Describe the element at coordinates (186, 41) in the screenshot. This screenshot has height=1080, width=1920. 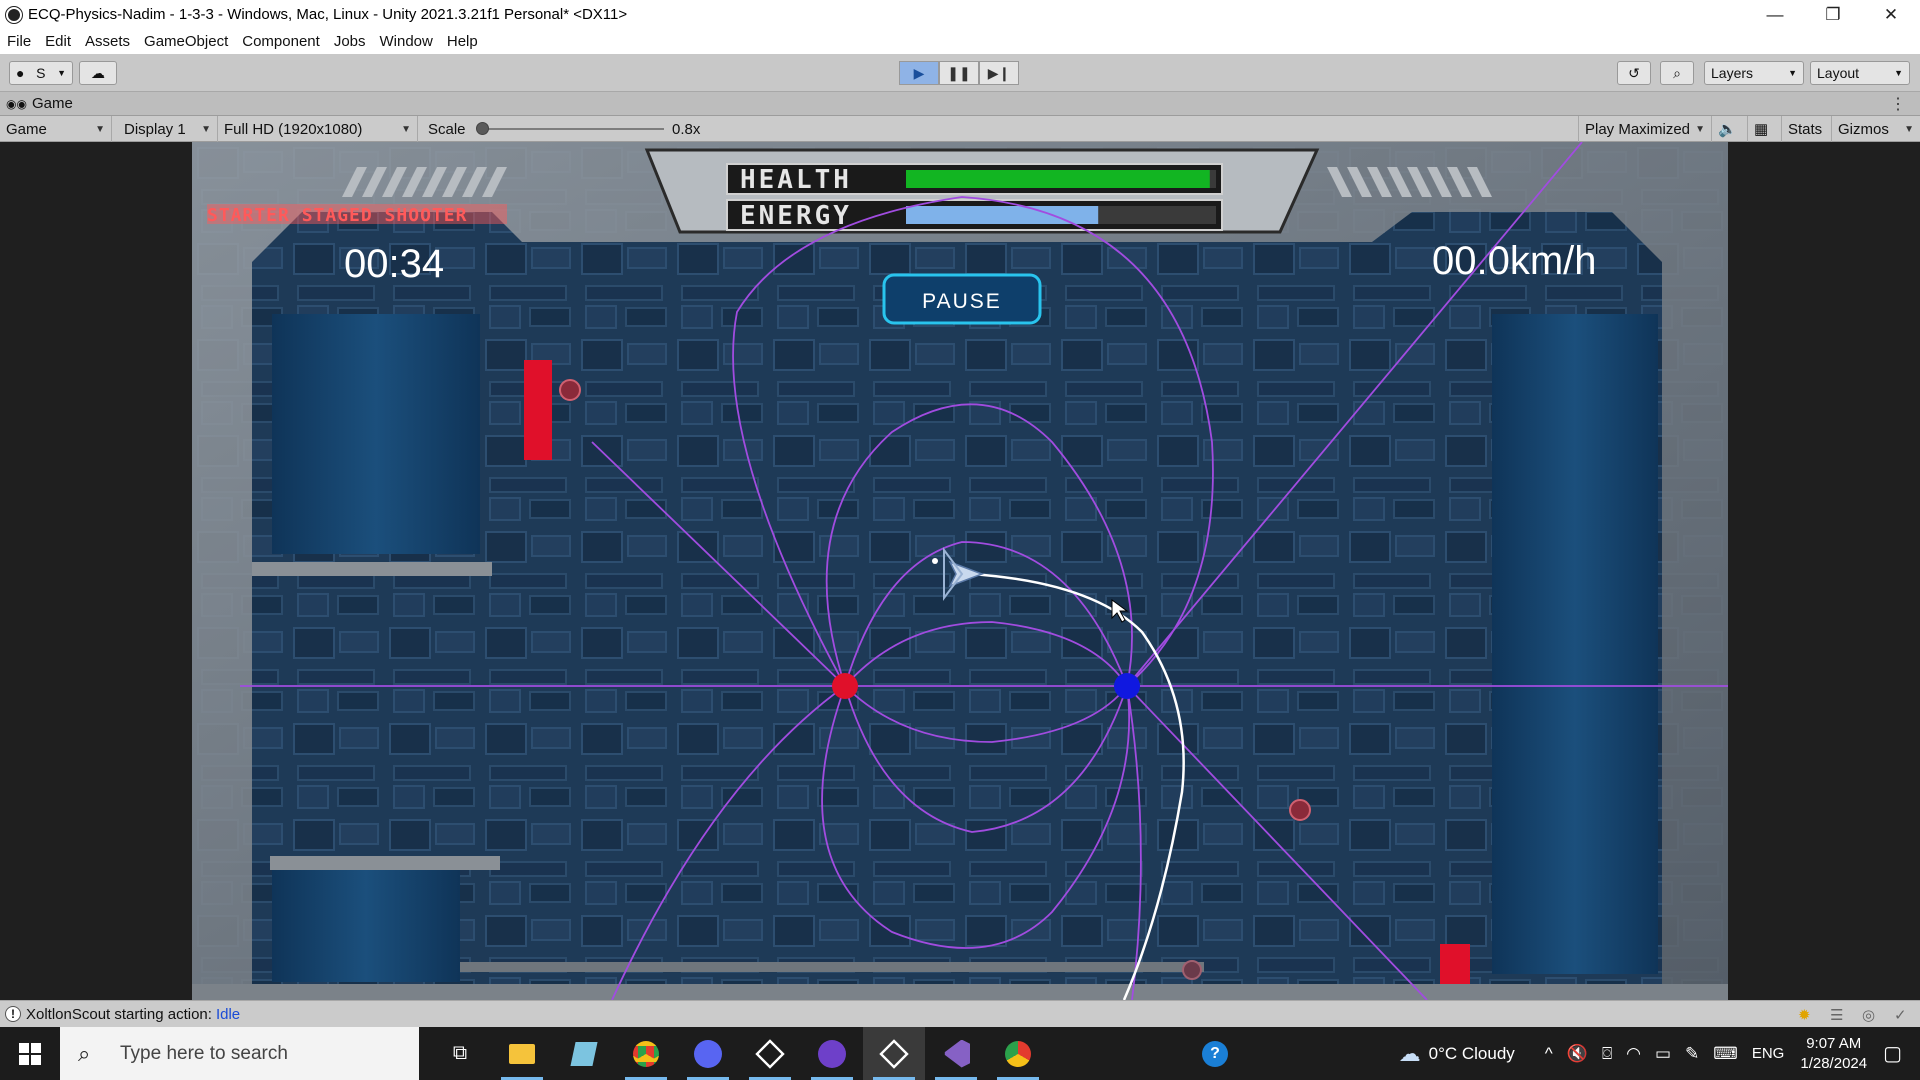
I see `menu-gameobject: GameObject` at that location.